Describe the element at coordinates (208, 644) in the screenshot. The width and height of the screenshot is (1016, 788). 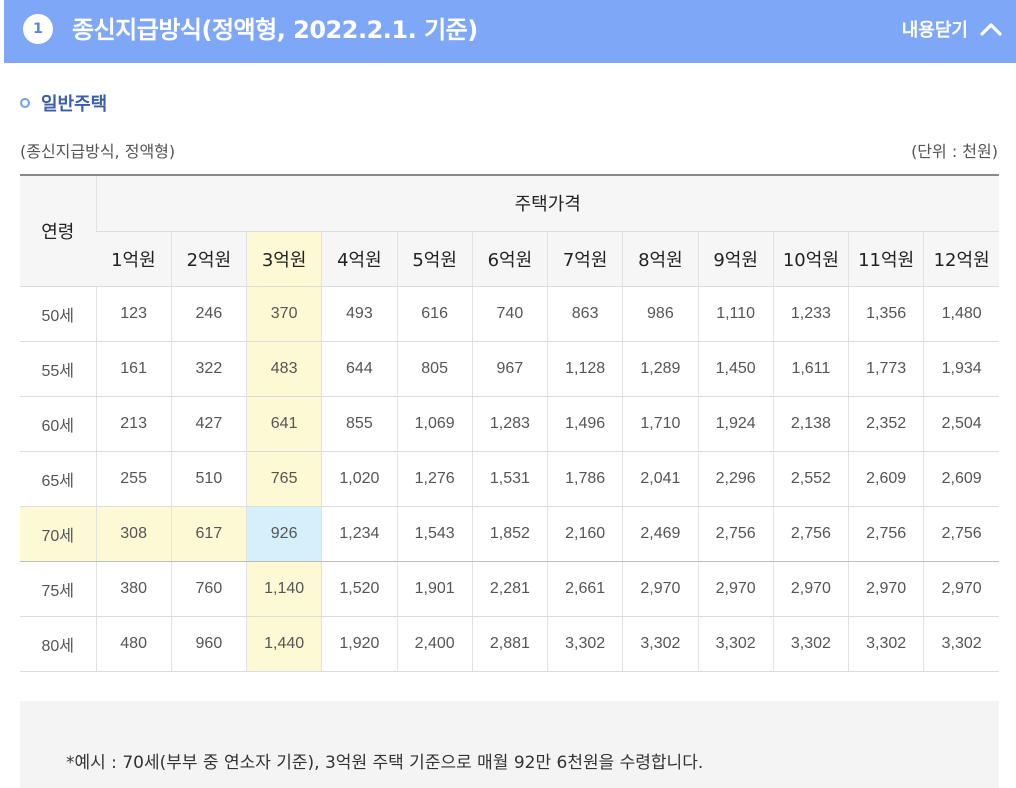
I see `value-cell: 960` at that location.